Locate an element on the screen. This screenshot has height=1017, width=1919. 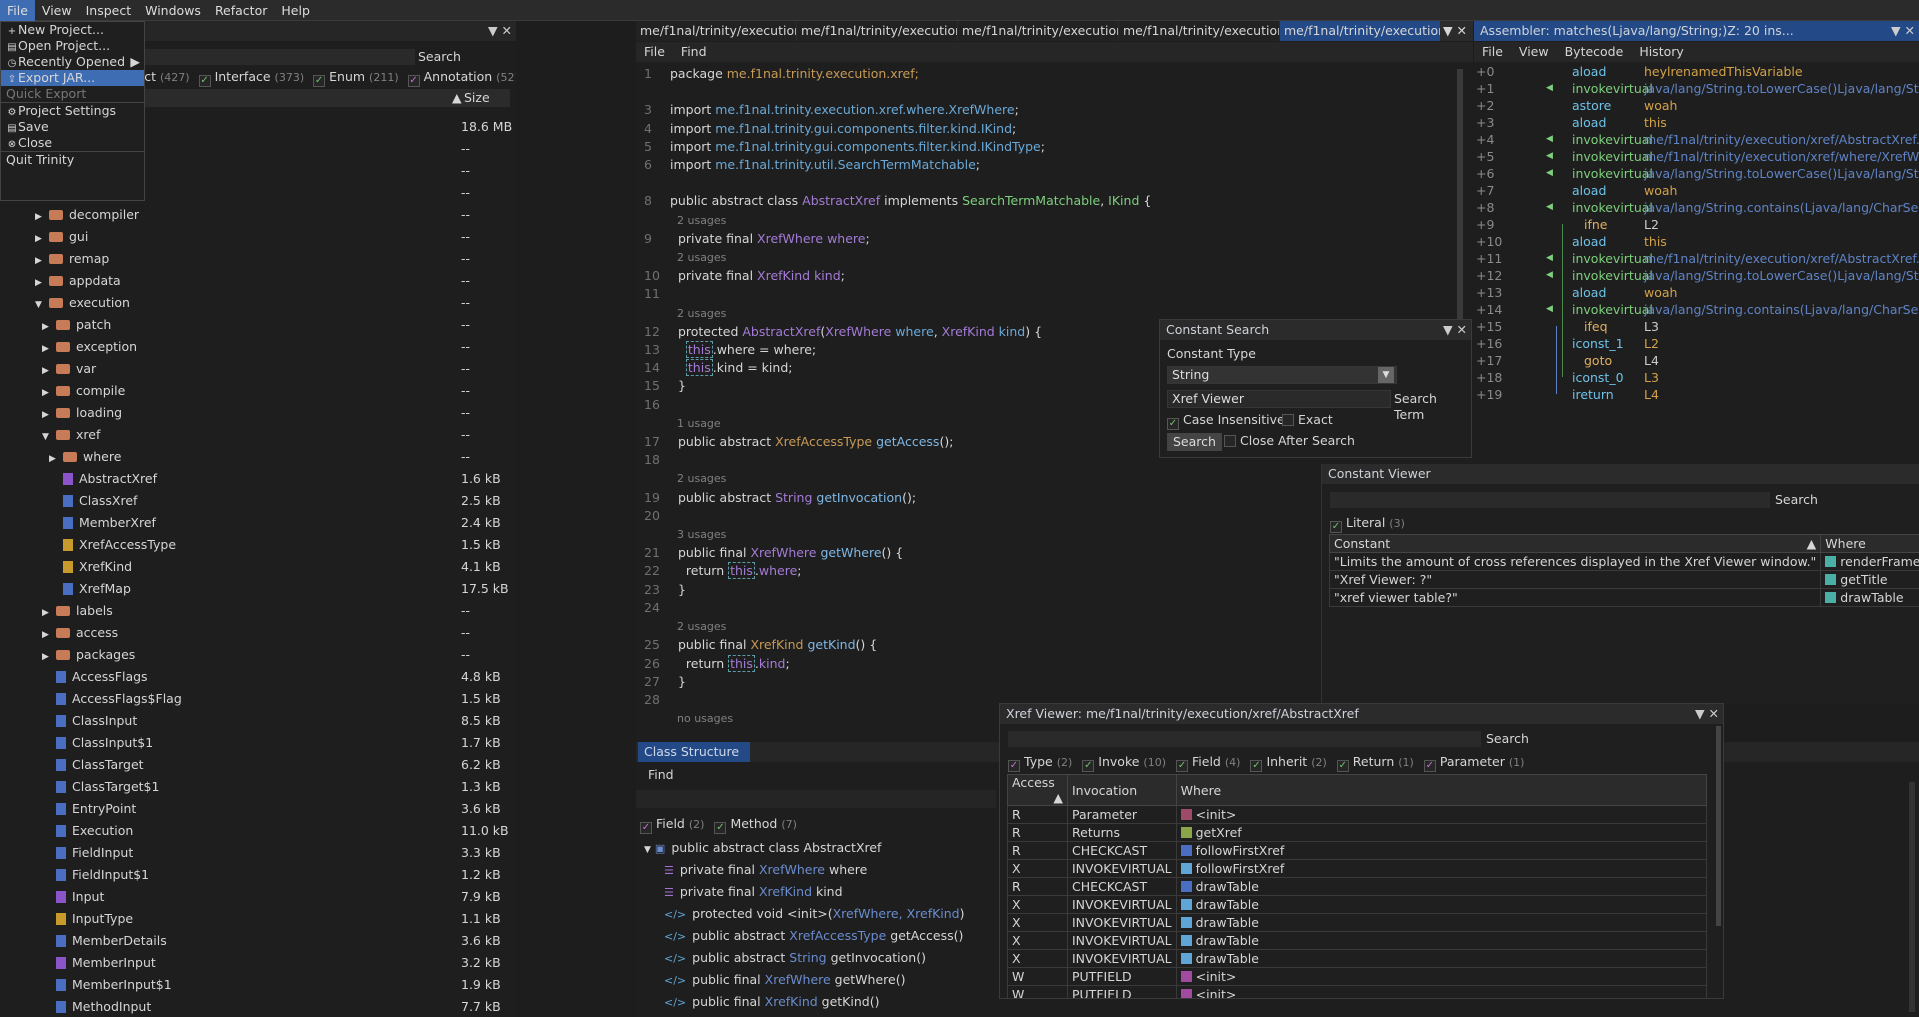
tree-row: MethodInput7.7 kBClass is located at coordinates (255, 1006).